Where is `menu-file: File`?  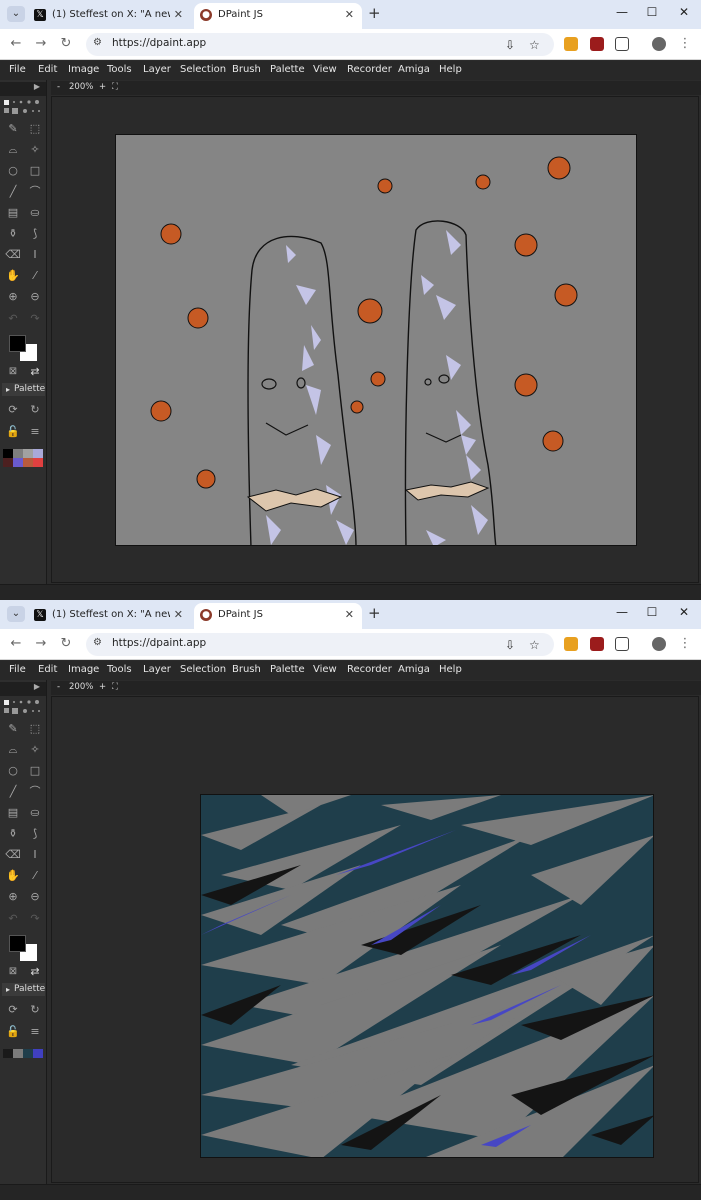 menu-file: File is located at coordinates (17, 69).